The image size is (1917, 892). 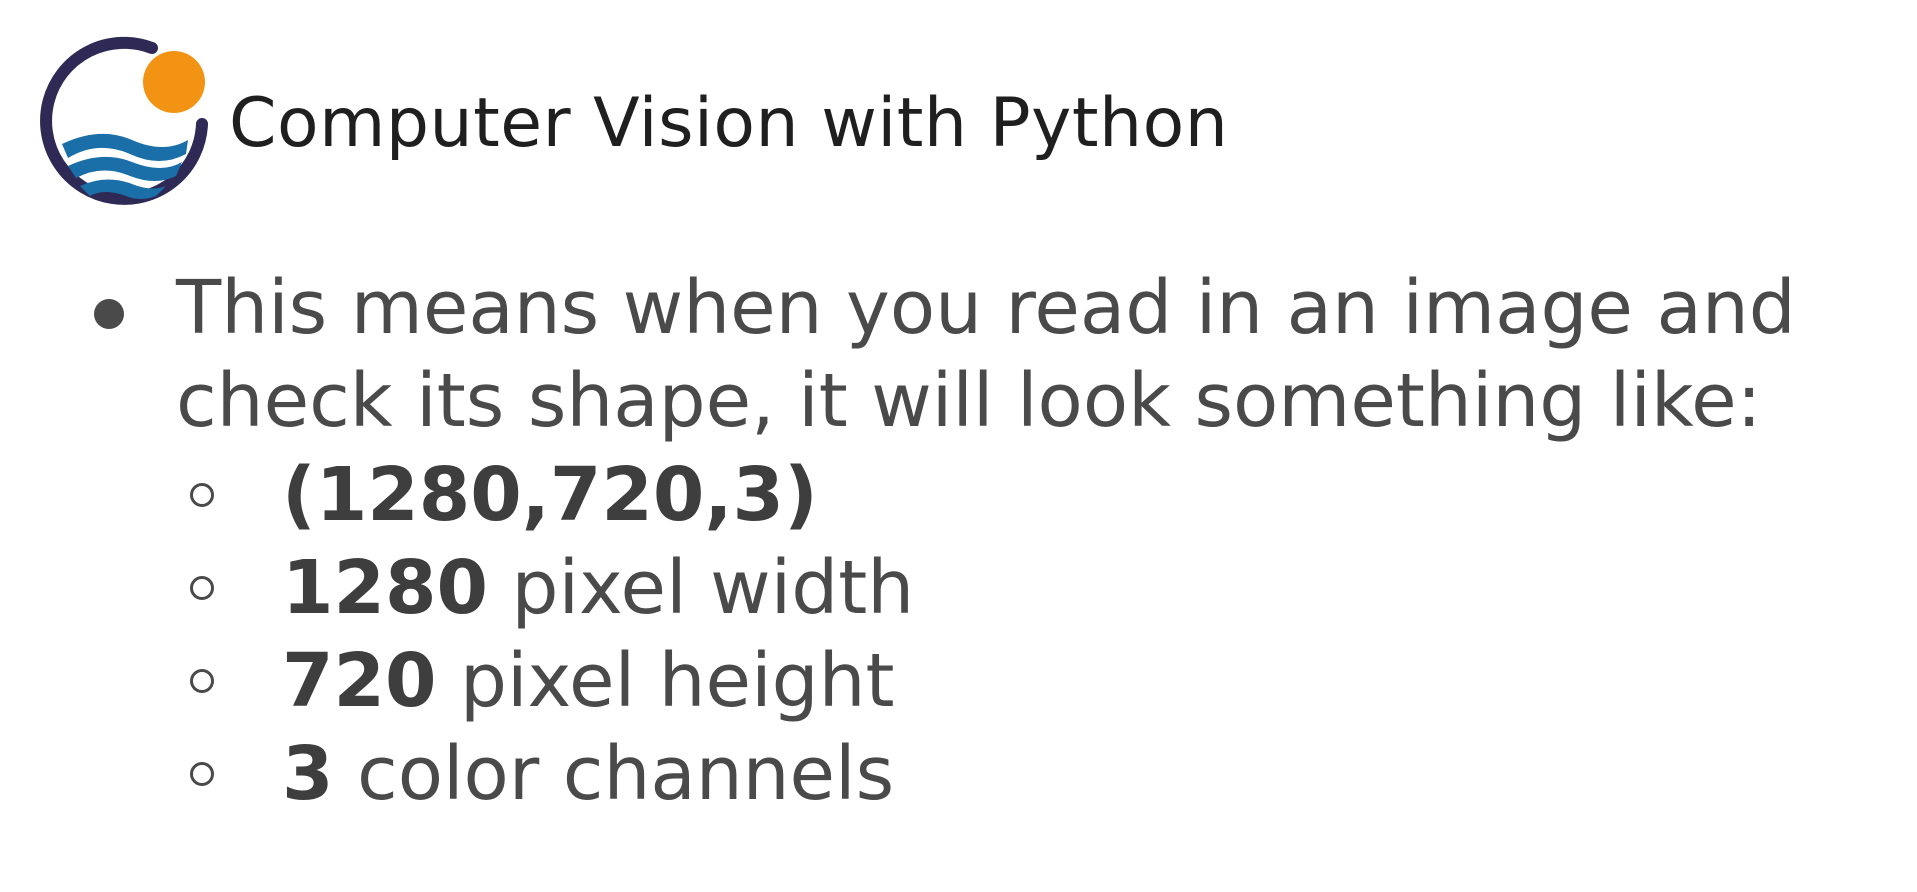 I want to click on slide-header: Computer Vision with Python, so click(x=634, y=123).